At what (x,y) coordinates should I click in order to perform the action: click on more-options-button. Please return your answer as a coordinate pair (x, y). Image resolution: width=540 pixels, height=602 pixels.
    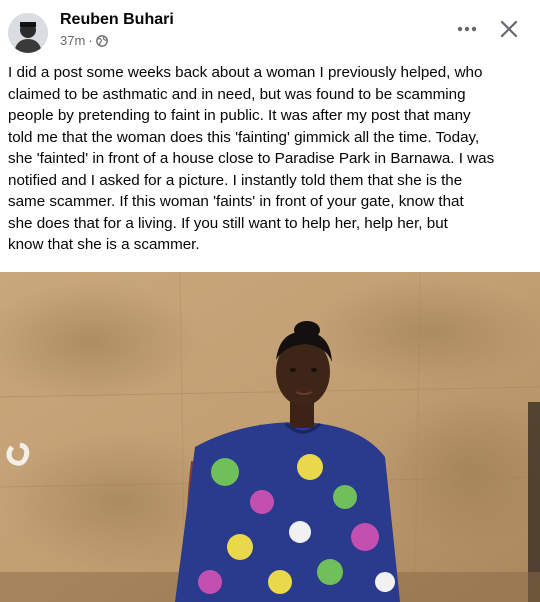
    Looking at the image, I should click on (467, 29).